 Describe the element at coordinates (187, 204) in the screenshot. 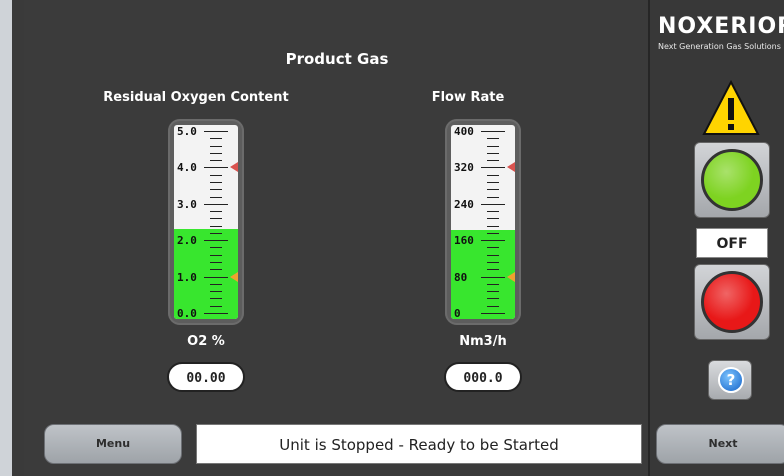

I see `oxygen-tick-label: 3.0` at that location.